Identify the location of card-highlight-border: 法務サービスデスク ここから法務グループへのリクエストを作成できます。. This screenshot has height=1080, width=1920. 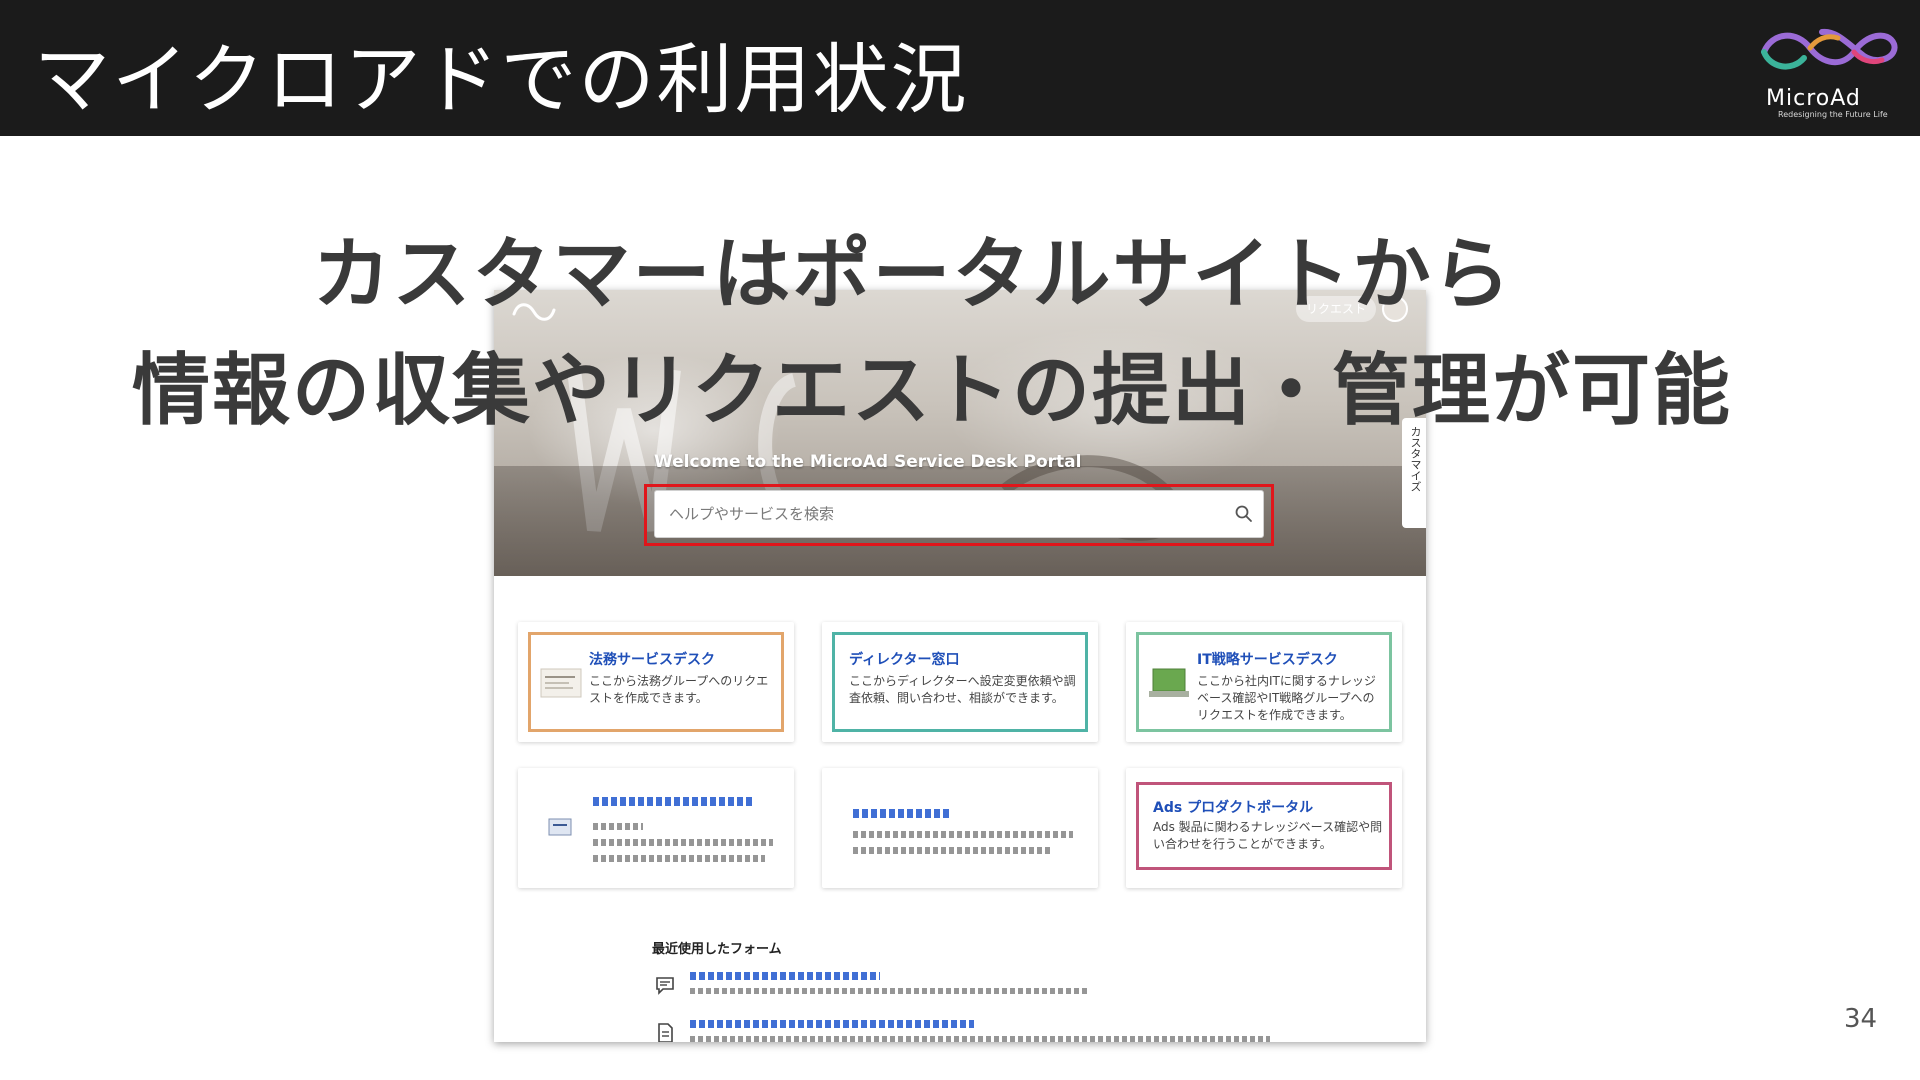
(656, 682).